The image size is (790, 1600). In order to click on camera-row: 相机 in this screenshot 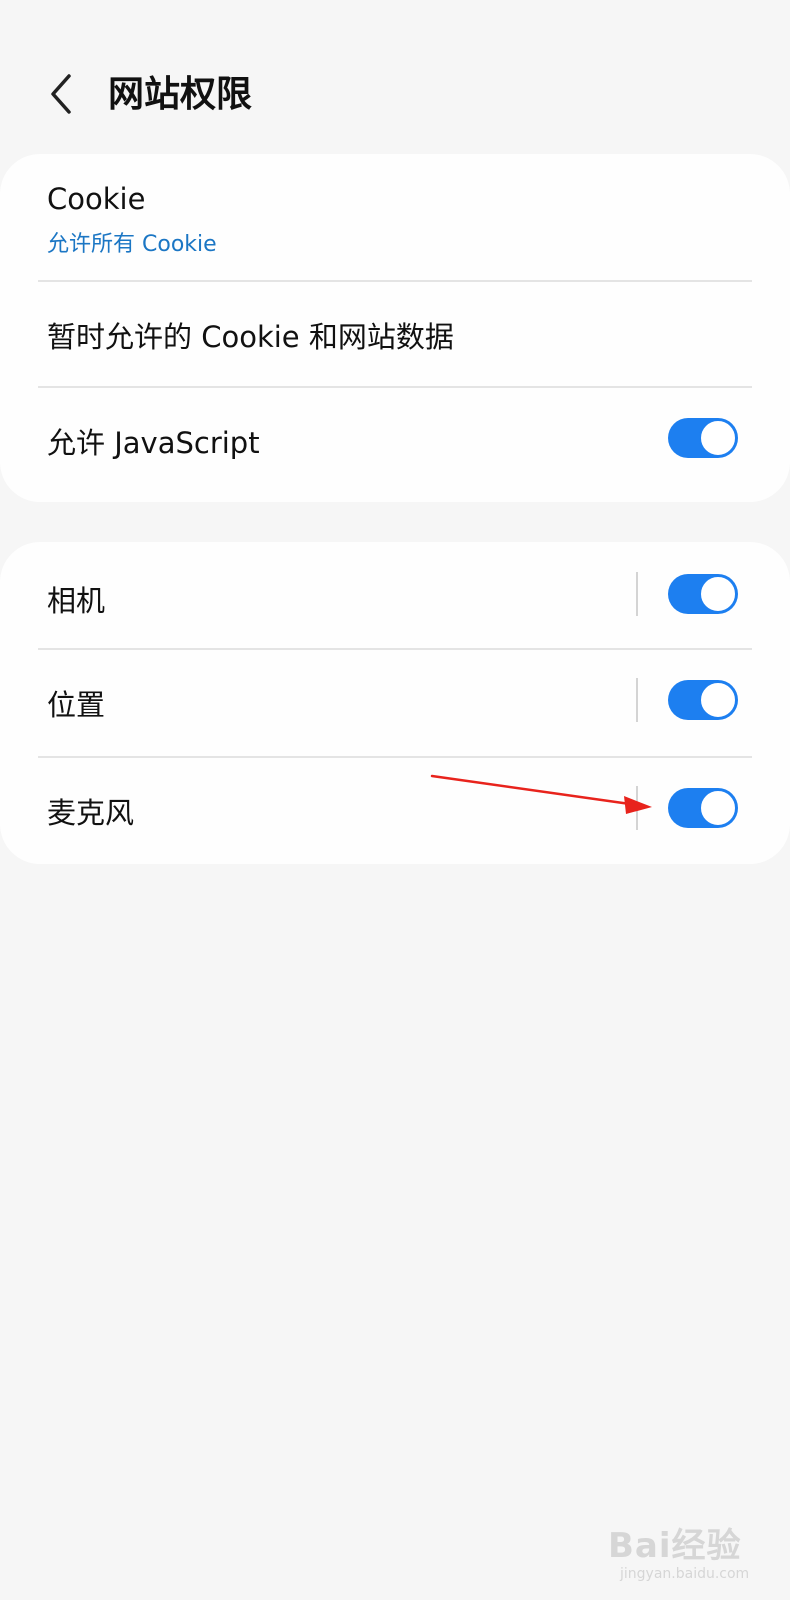, I will do `click(395, 595)`.